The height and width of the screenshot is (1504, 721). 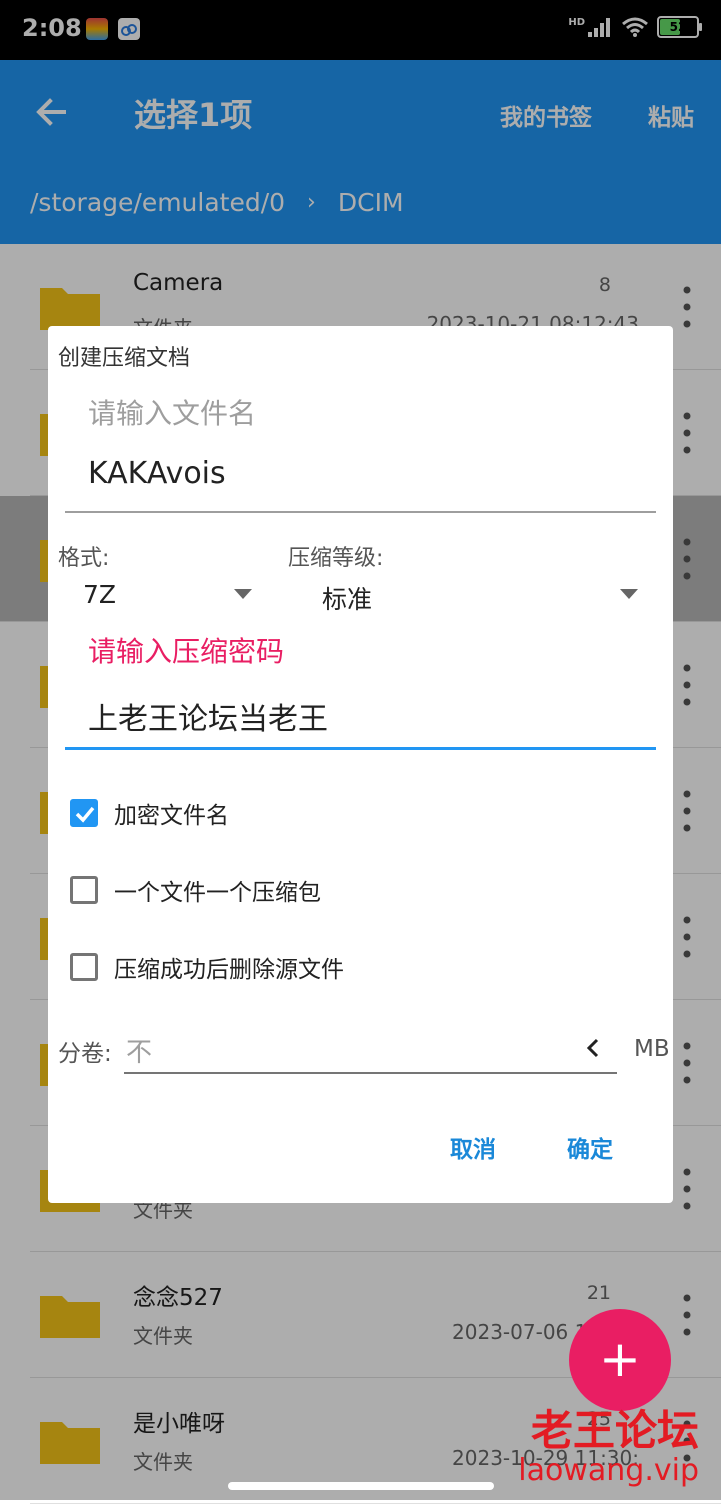 What do you see at coordinates (208, 716) in the screenshot?
I see `password-input: 上老王论坛当老王` at bounding box center [208, 716].